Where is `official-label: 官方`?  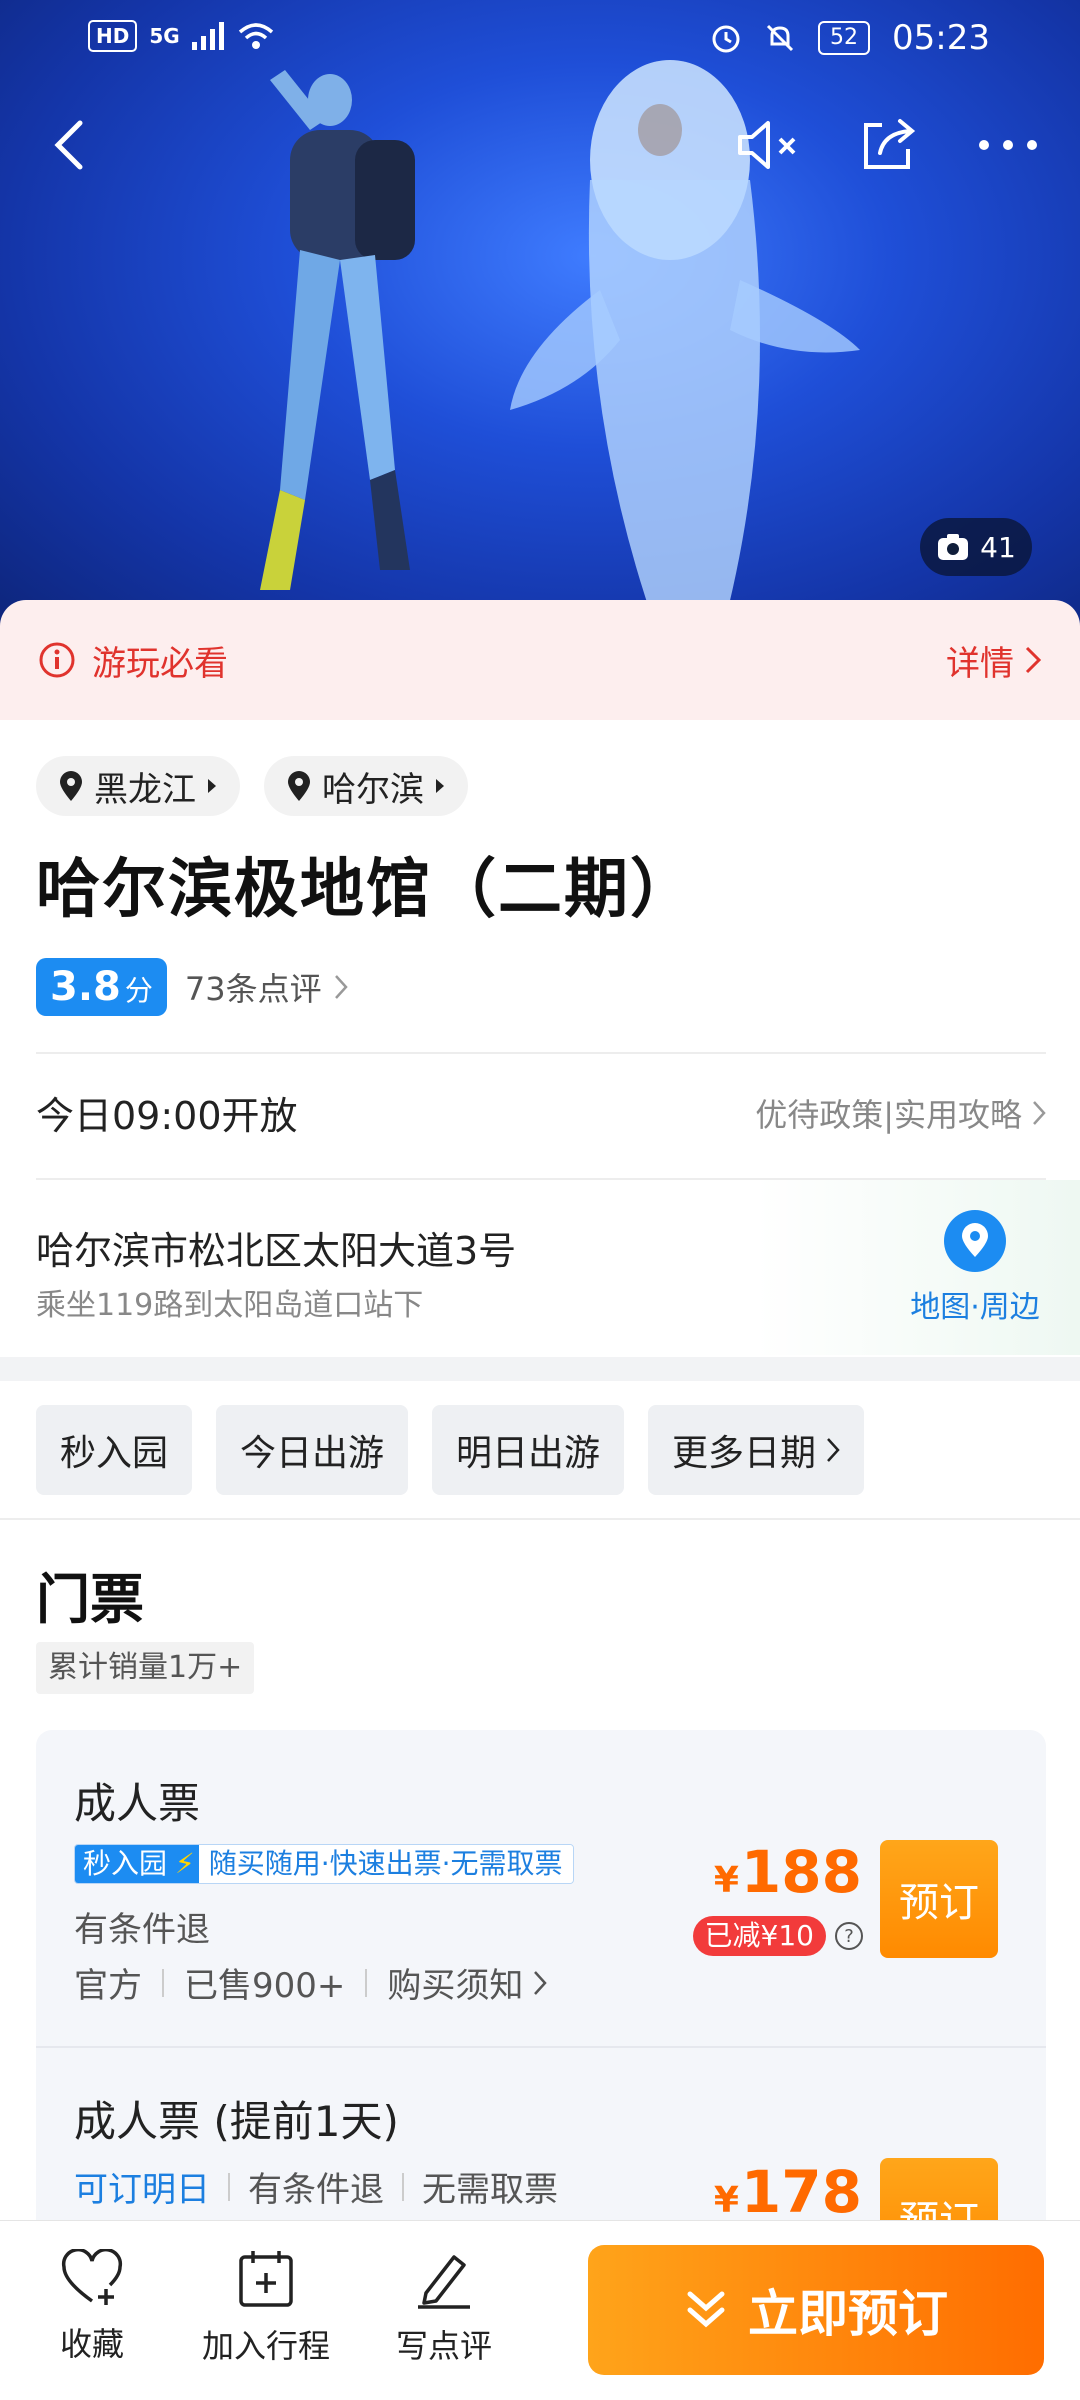 official-label: 官方 is located at coordinates (108, 1986).